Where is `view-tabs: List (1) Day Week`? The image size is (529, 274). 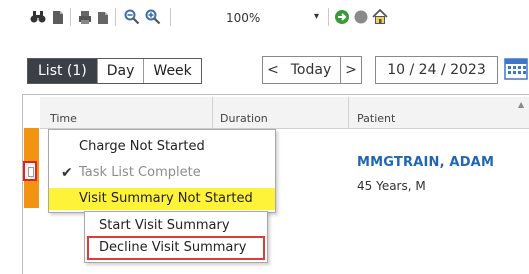 view-tabs: List (1) Day Week is located at coordinates (114, 71).